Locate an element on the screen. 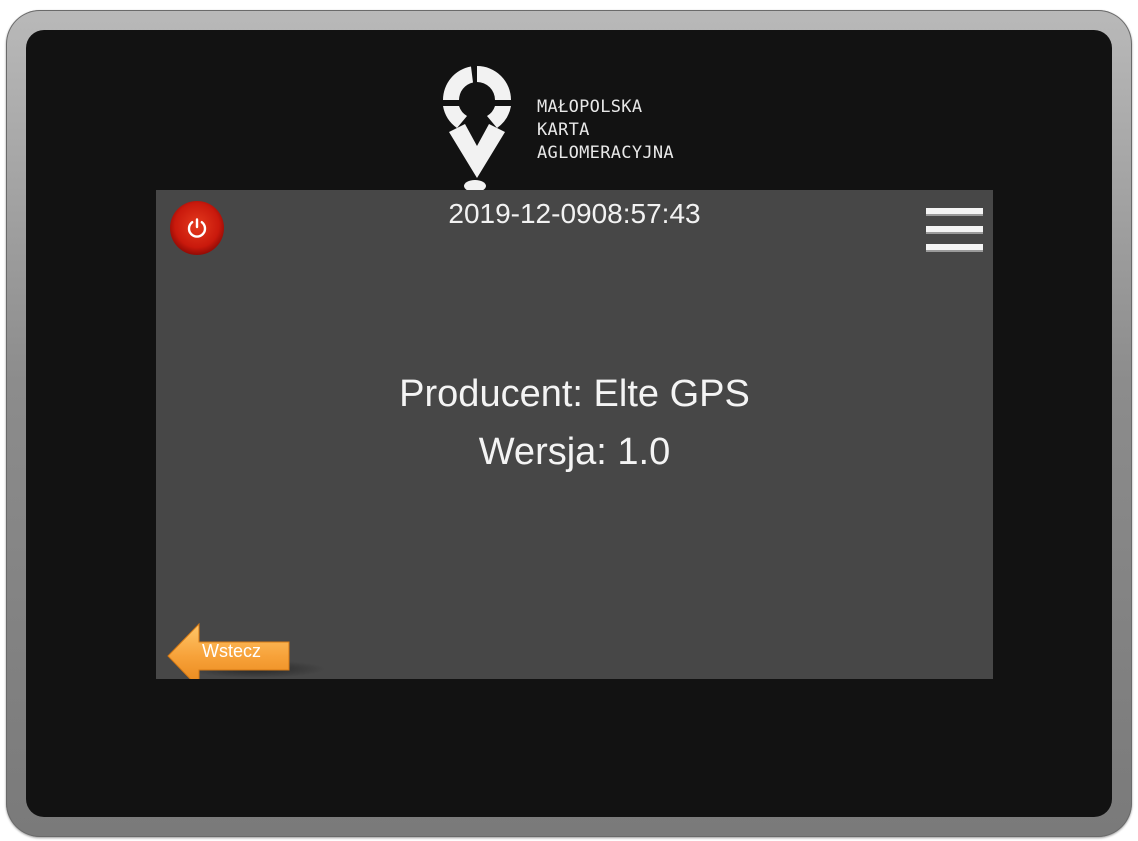 The width and height of the screenshot is (1138, 841). producent-line: Producent: Elte GPS is located at coordinates (574, 394).